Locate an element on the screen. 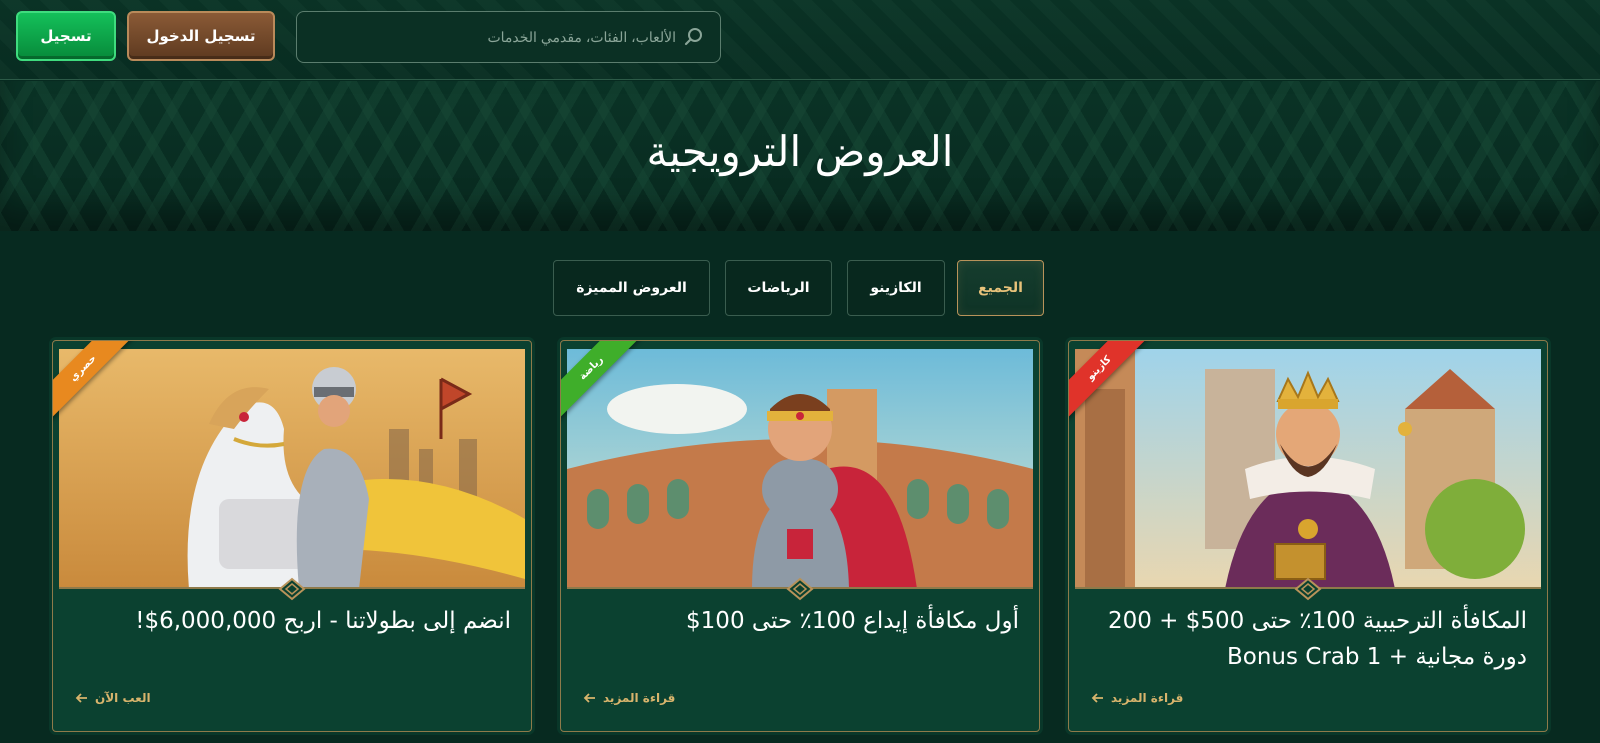 The width and height of the screenshot is (1600, 743). login-button: تسجيل الدخول is located at coordinates (201, 36).